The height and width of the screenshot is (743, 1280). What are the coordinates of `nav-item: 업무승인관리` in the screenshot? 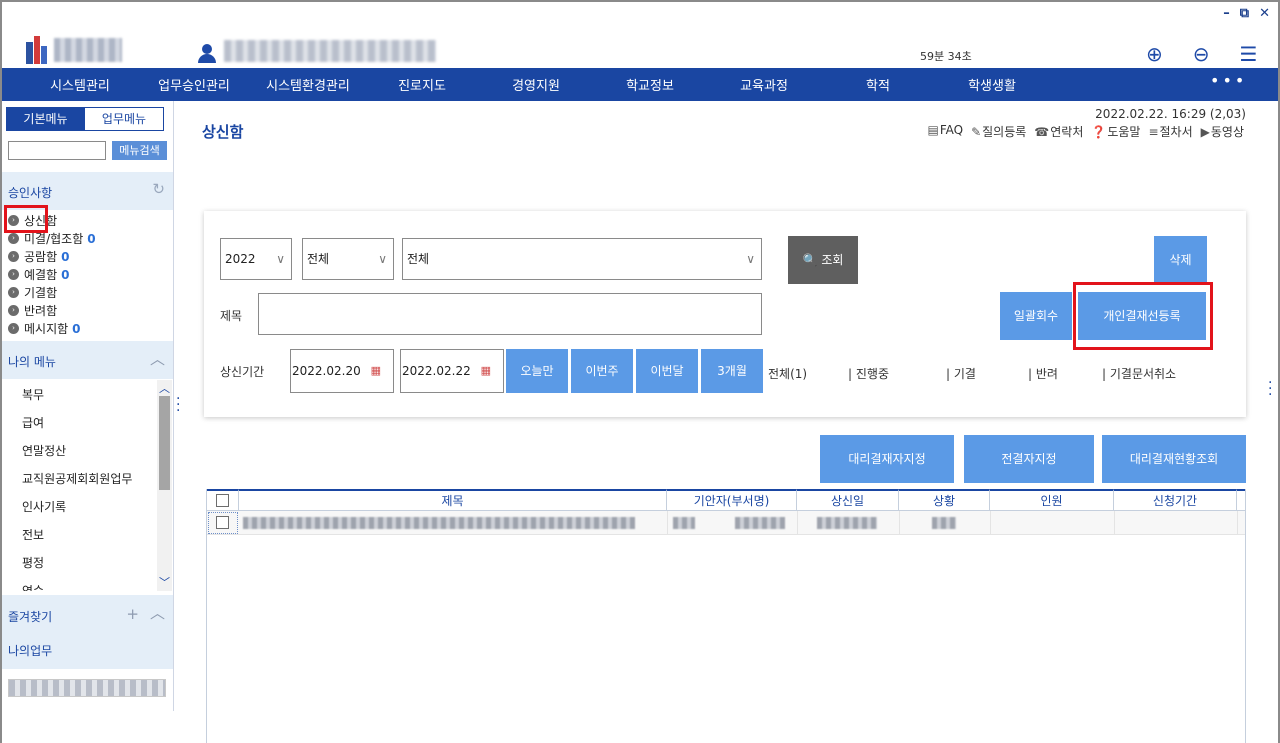 It's located at (194, 84).